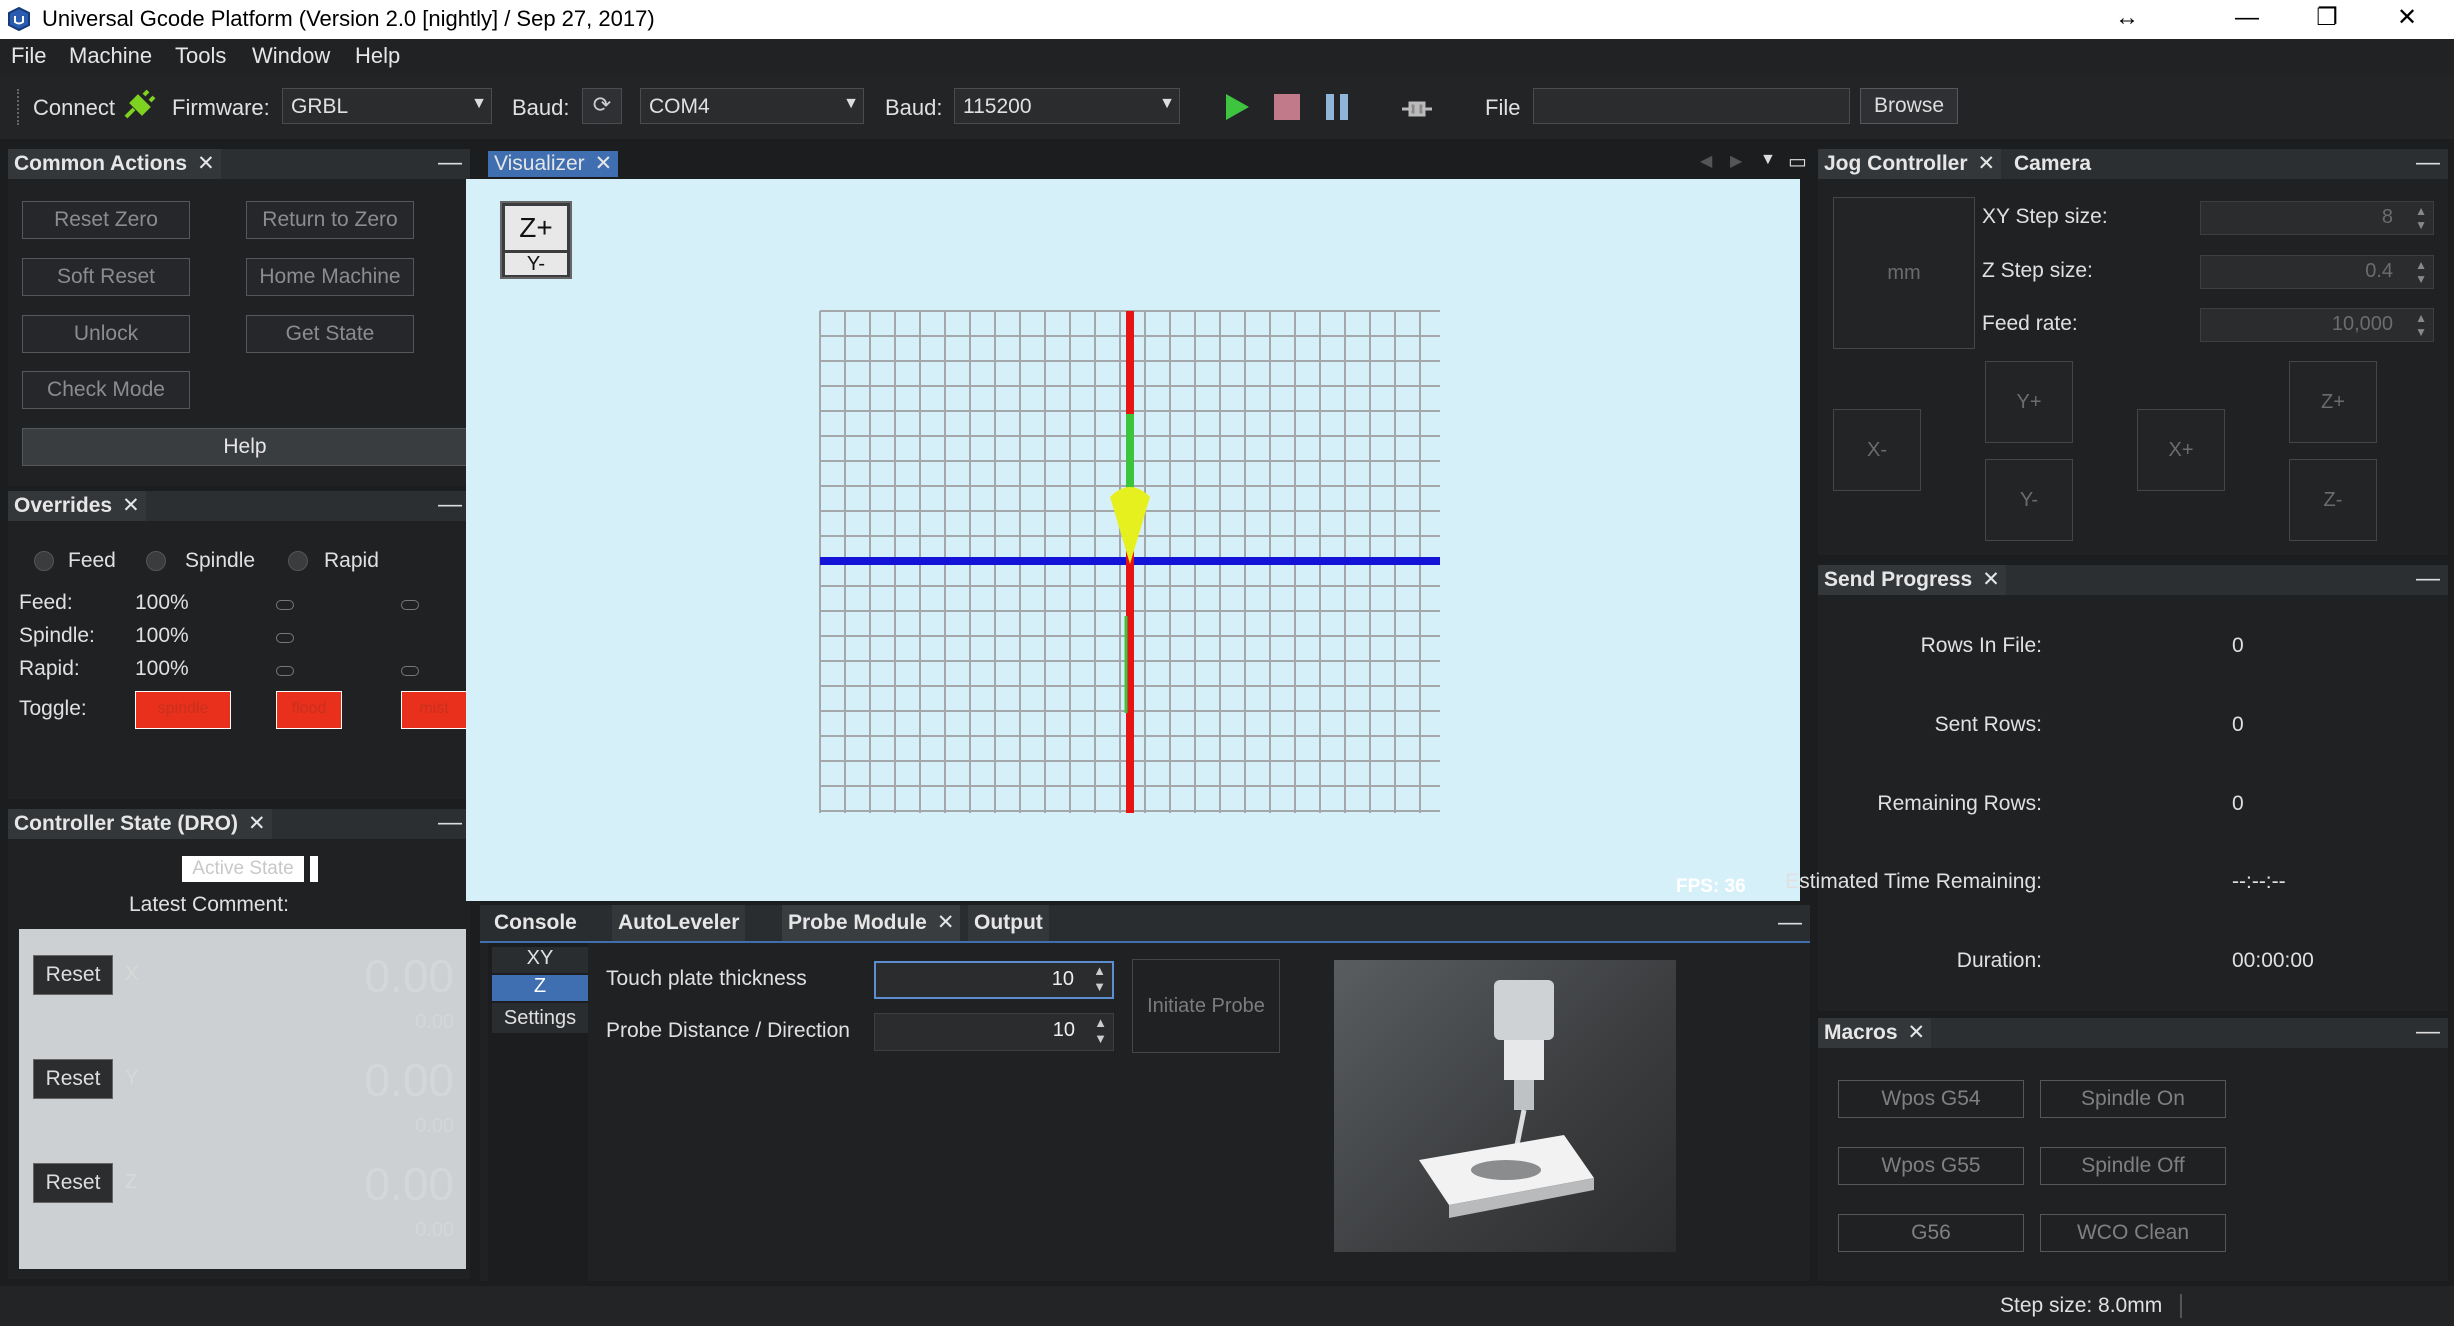 Image resolution: width=2454 pixels, height=1326 pixels. What do you see at coordinates (285, 638) in the screenshot?
I see `spindle-slider` at bounding box center [285, 638].